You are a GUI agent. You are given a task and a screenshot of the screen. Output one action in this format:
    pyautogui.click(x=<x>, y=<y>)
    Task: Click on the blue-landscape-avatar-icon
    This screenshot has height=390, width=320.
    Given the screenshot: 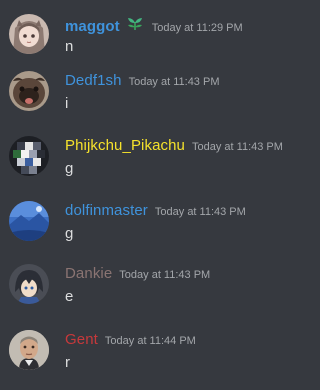 What is the action you would take?
    pyautogui.click(x=29, y=221)
    